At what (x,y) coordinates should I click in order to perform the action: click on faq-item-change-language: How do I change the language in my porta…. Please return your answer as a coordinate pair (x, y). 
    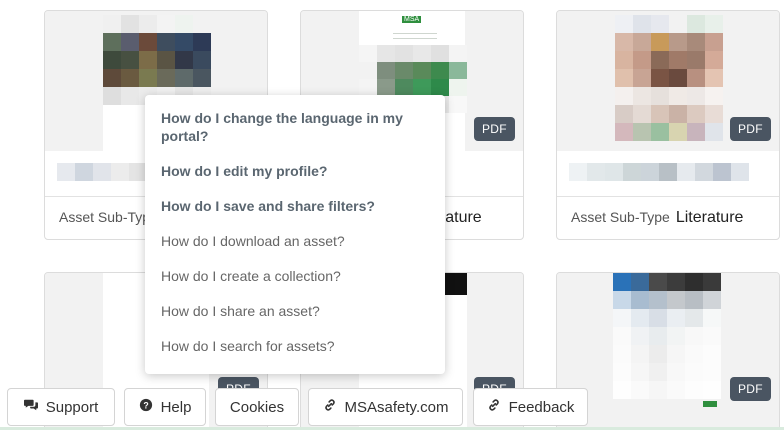
    Looking at the image, I should click on (295, 127).